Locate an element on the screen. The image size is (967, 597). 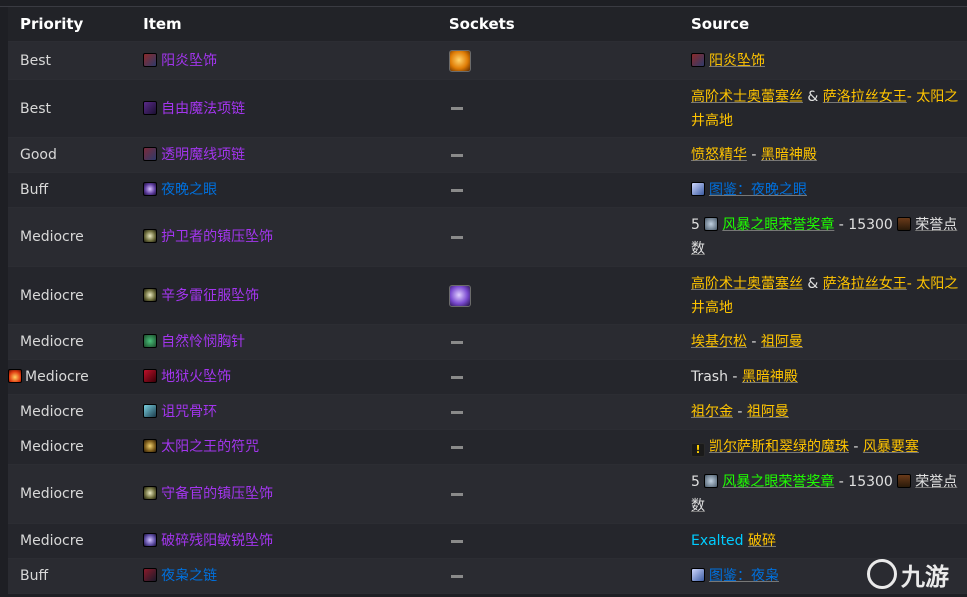
source-link: 祖尔金 is located at coordinates (712, 412).